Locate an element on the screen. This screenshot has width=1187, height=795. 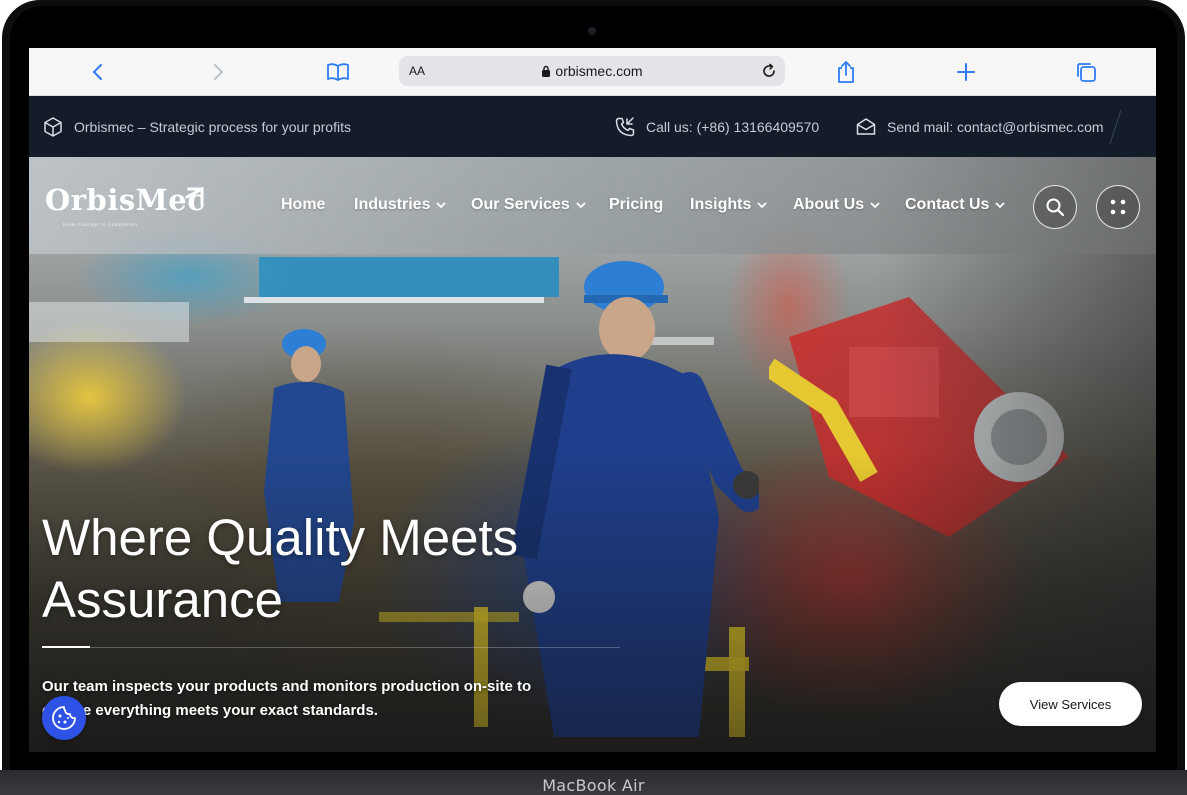
nav-insights: Insights is located at coordinates (728, 205).